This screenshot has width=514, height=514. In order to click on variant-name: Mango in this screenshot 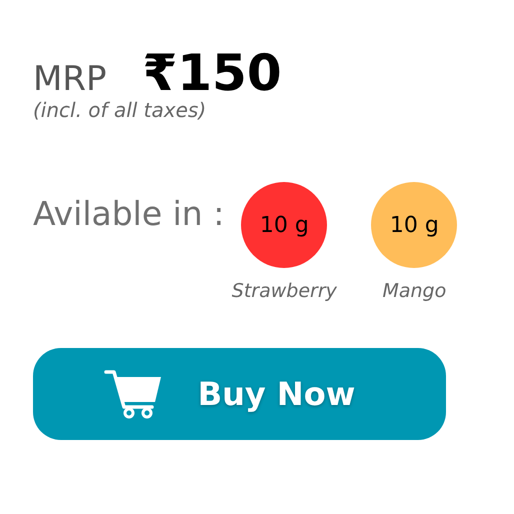, I will do `click(414, 291)`.